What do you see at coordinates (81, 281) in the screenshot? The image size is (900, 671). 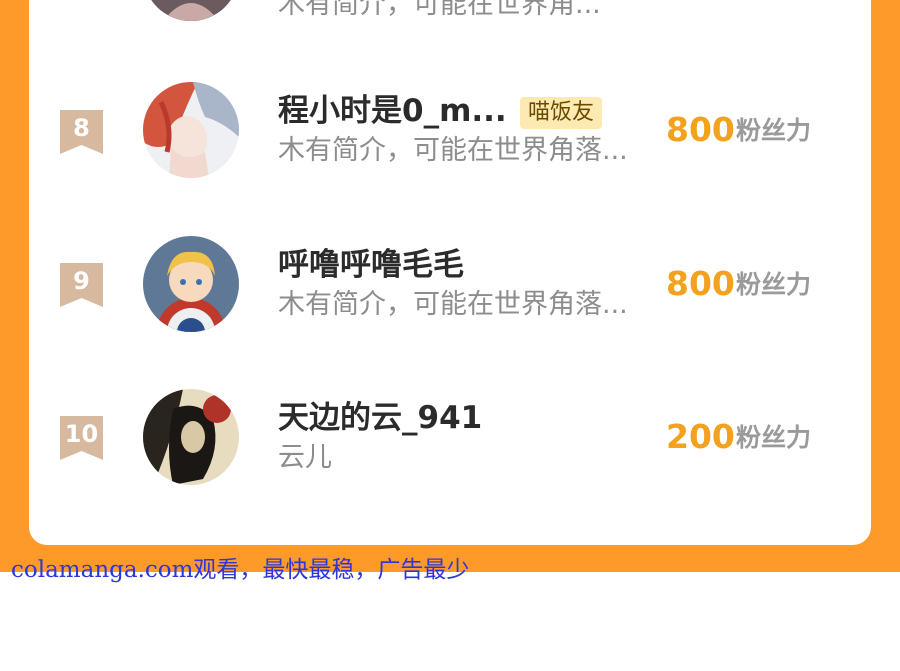 I see `rank-number: 9` at bounding box center [81, 281].